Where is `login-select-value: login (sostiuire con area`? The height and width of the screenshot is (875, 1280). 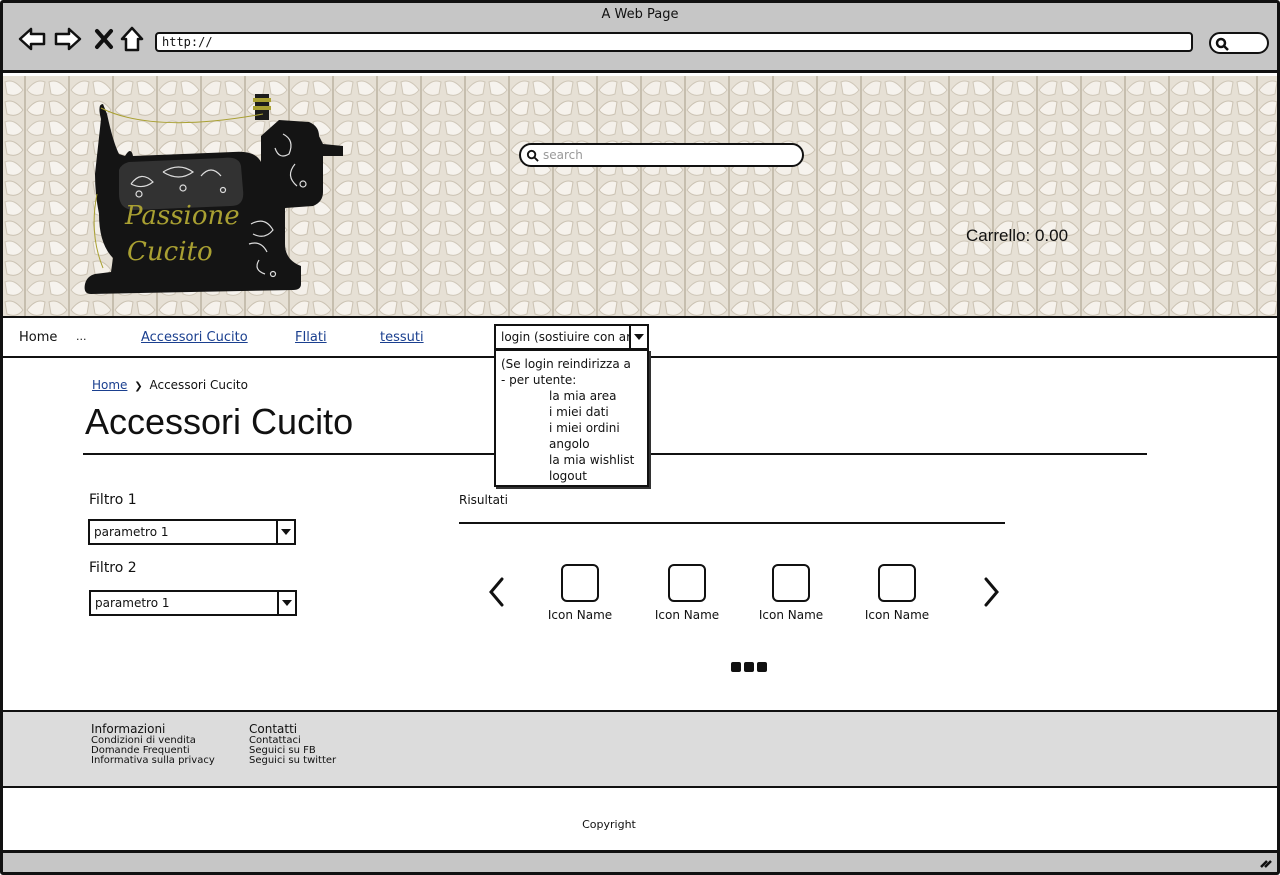
login-select-value: login (sostiuire con area is located at coordinates (573, 337).